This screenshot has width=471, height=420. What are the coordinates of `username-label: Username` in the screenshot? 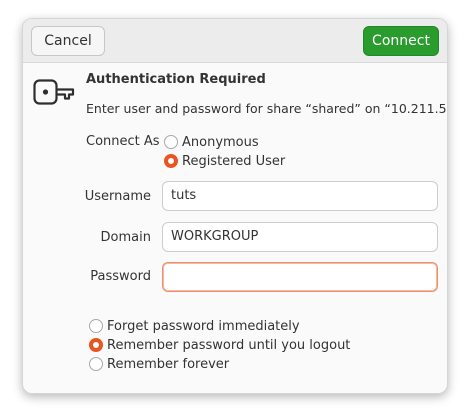 It's located at (117, 196).